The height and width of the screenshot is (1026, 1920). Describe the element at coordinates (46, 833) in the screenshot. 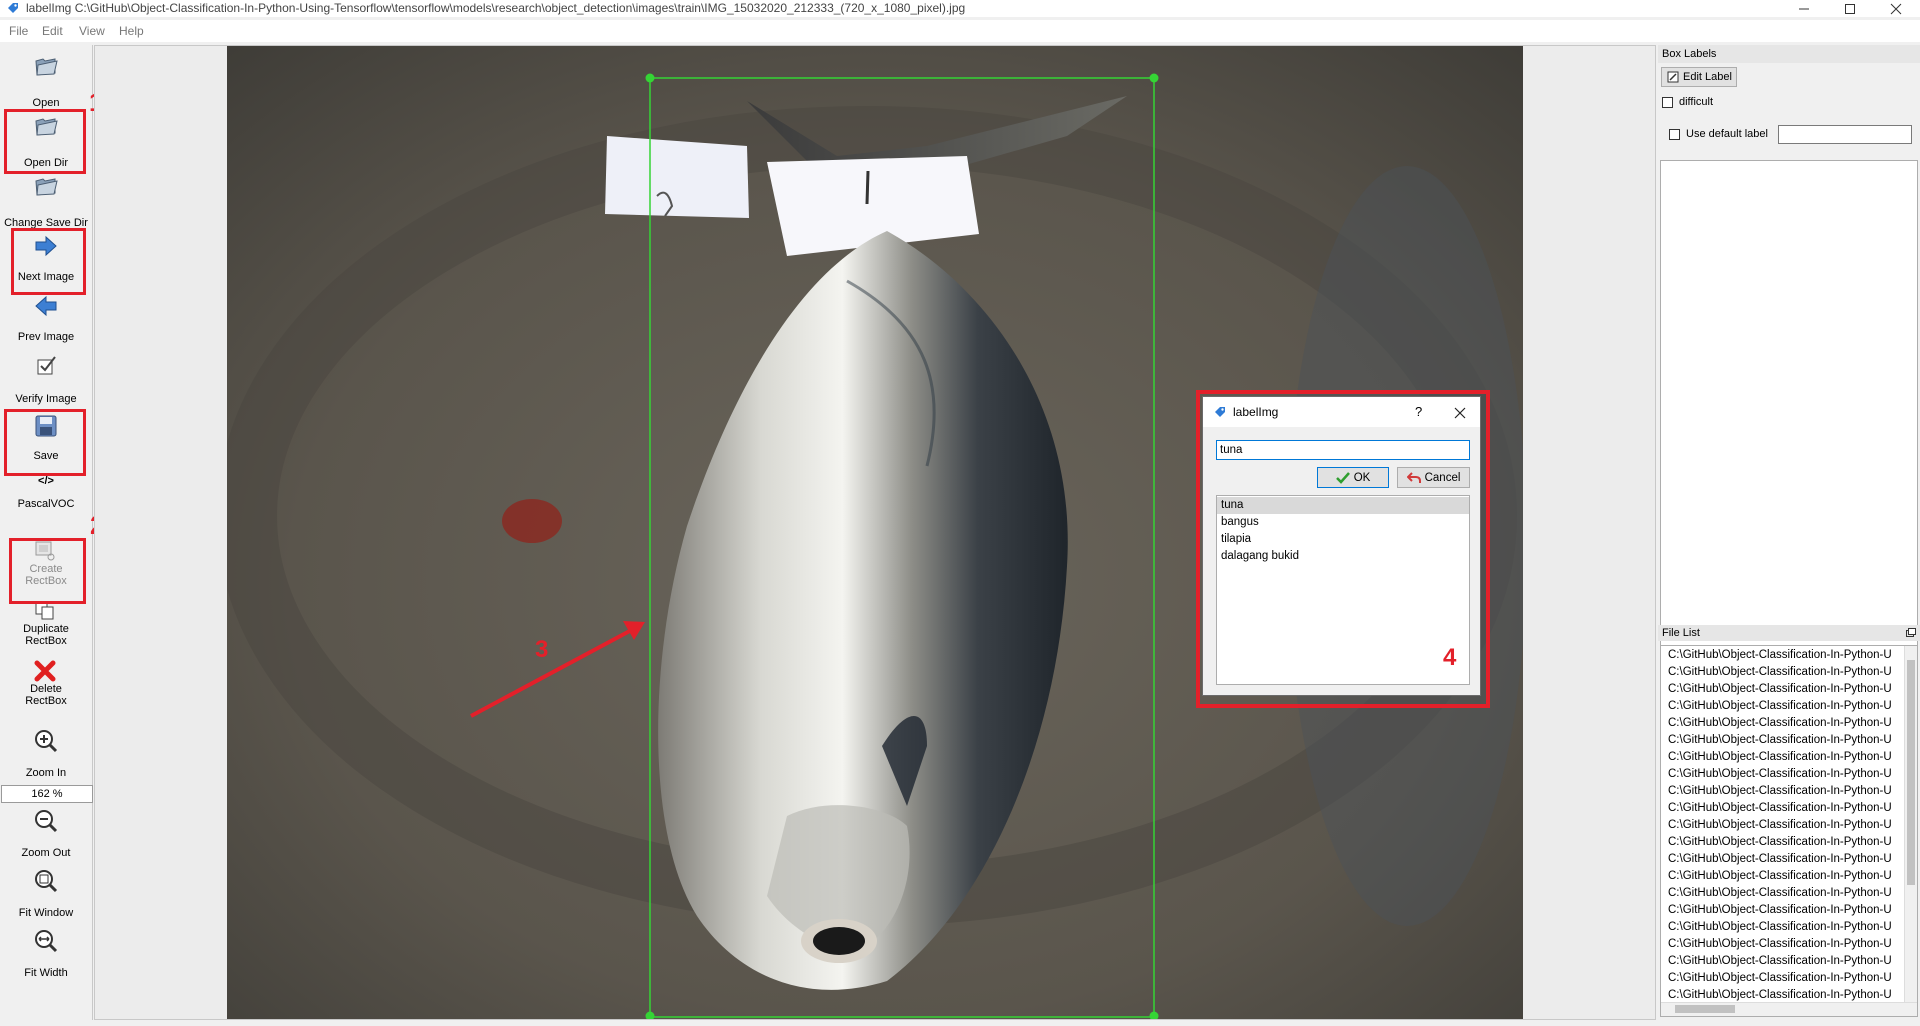

I see `zoom-out-button: Zoom Out` at that location.